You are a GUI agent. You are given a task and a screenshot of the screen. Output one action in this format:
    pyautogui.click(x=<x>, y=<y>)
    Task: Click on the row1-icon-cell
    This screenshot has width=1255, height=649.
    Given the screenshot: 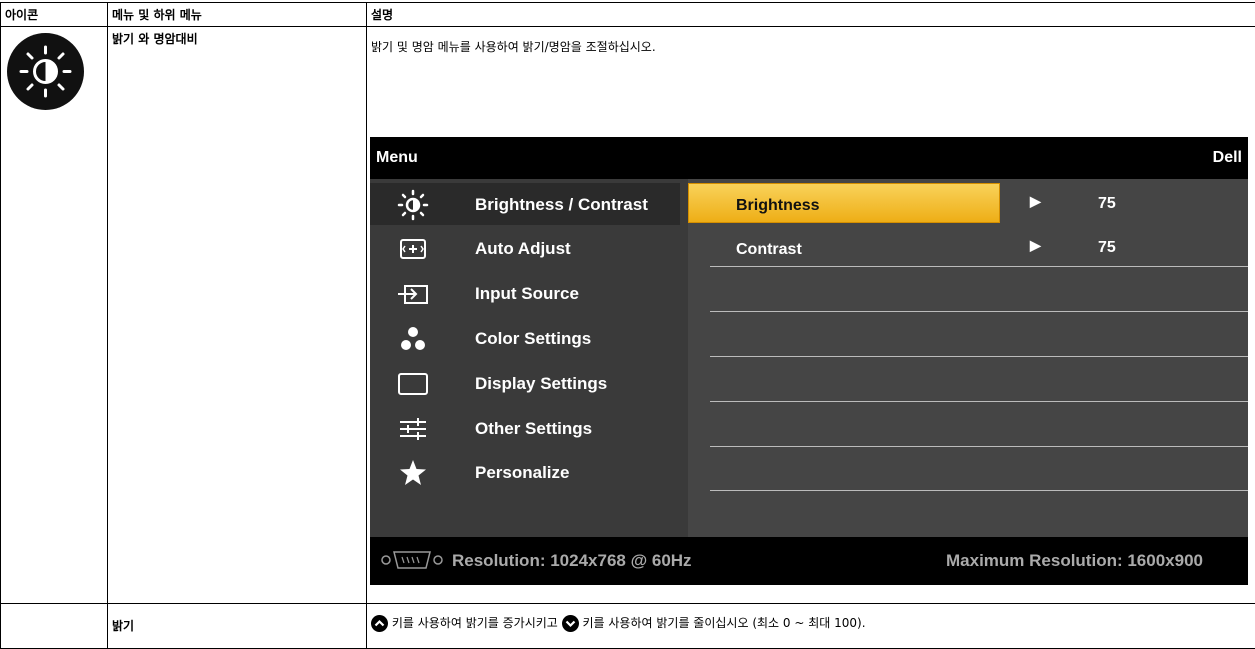 What is the action you would take?
    pyautogui.click(x=54, y=315)
    